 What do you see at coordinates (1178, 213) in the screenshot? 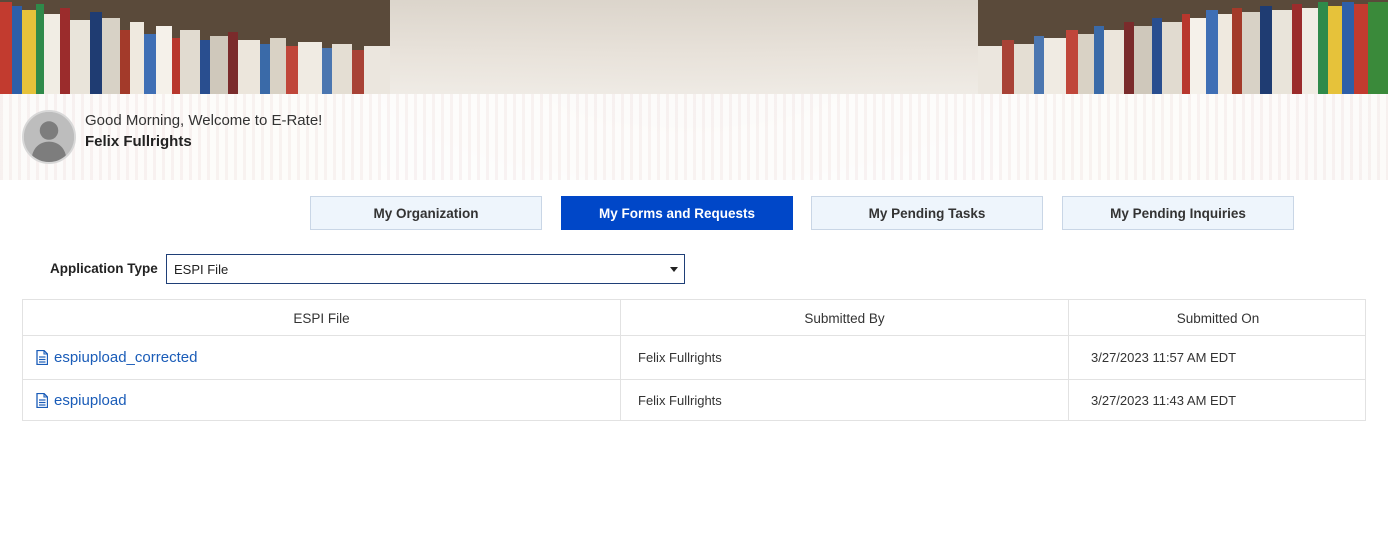
I see `tab-my-pending-inquiries: My Pending Inquiries` at bounding box center [1178, 213].